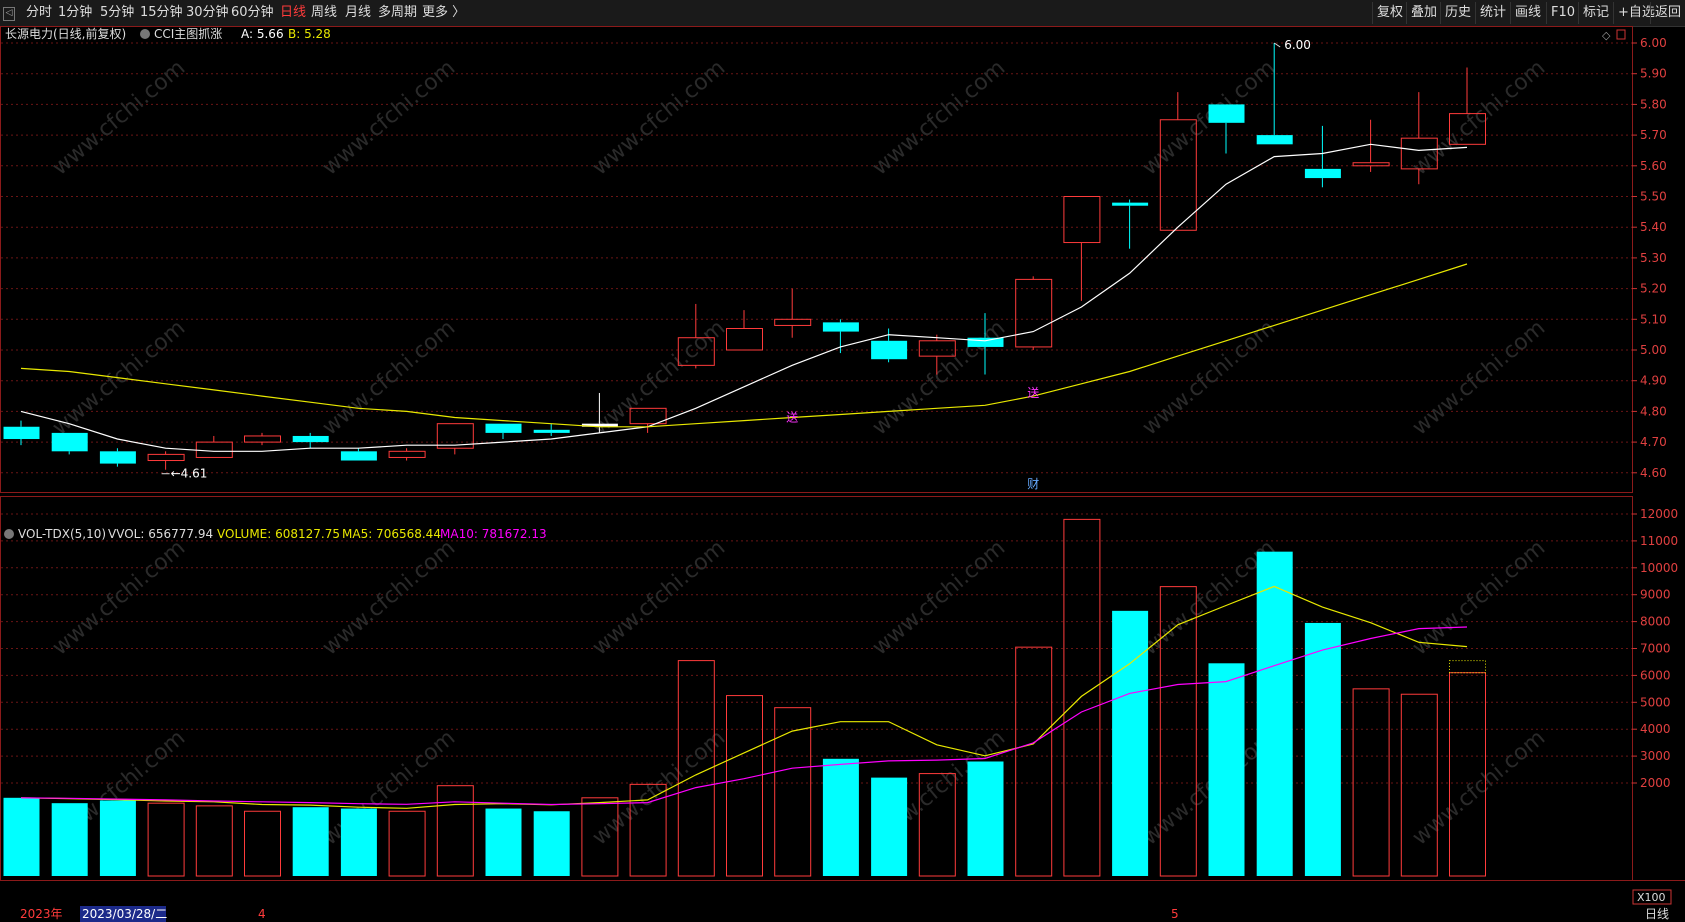 The height and width of the screenshot is (922, 1685). I want to click on volume-value: VOLUME: 608127.75, so click(278, 534).